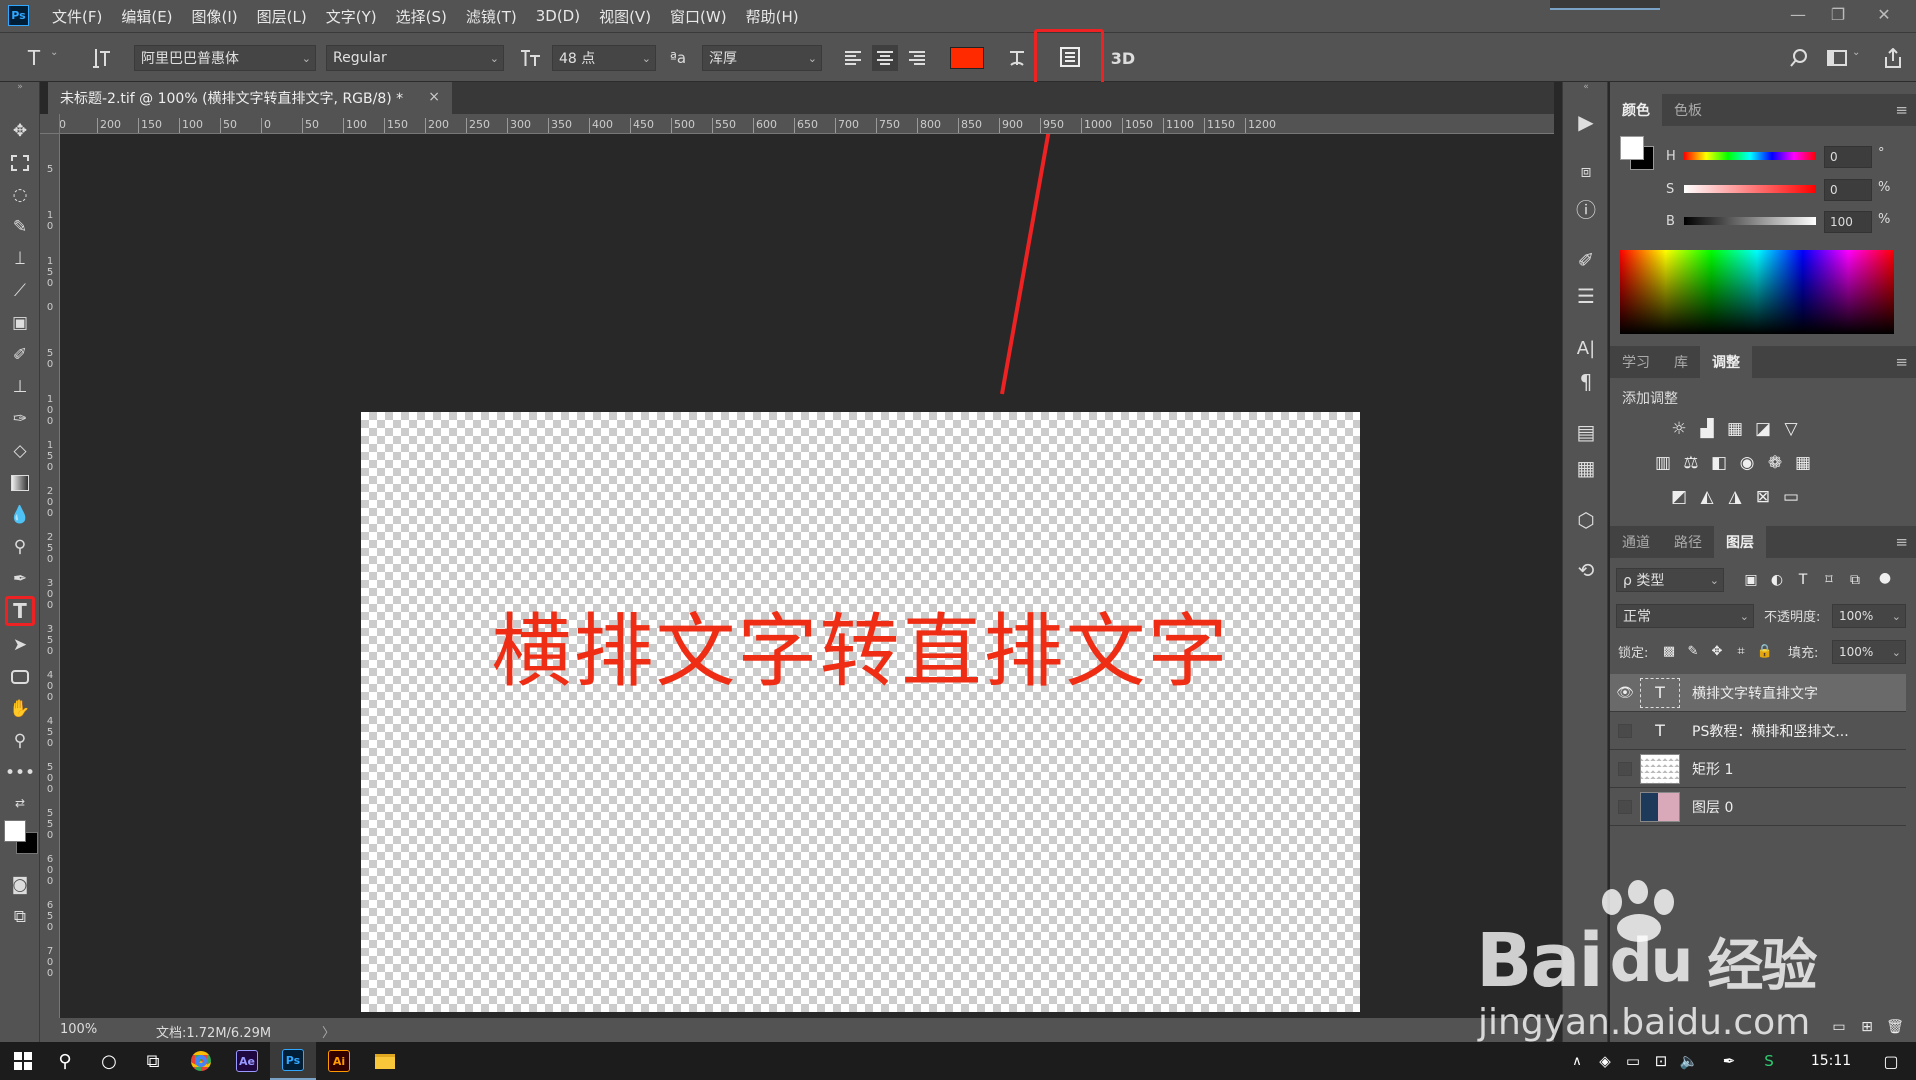 The width and height of the screenshot is (1916, 1080). I want to click on close-button: ✕, so click(1884, 14).